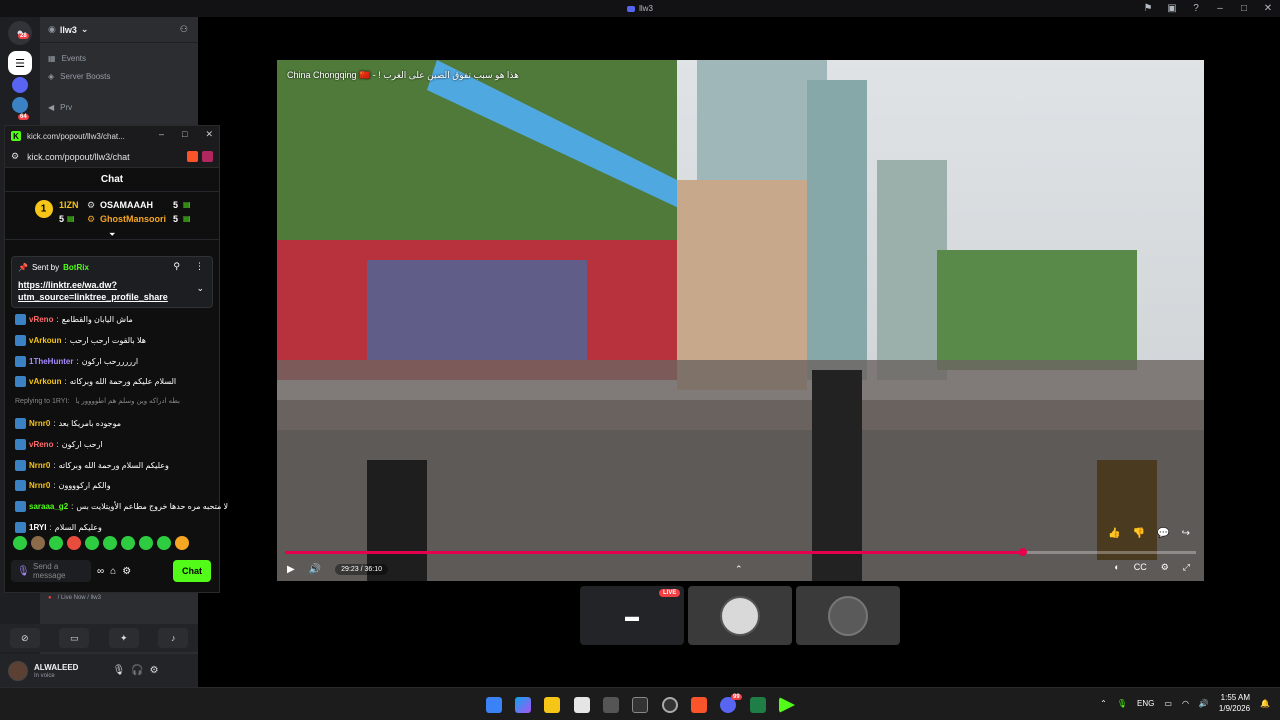 The image size is (1280, 720). I want to click on screen-share-icon: ▭, so click(74, 638).